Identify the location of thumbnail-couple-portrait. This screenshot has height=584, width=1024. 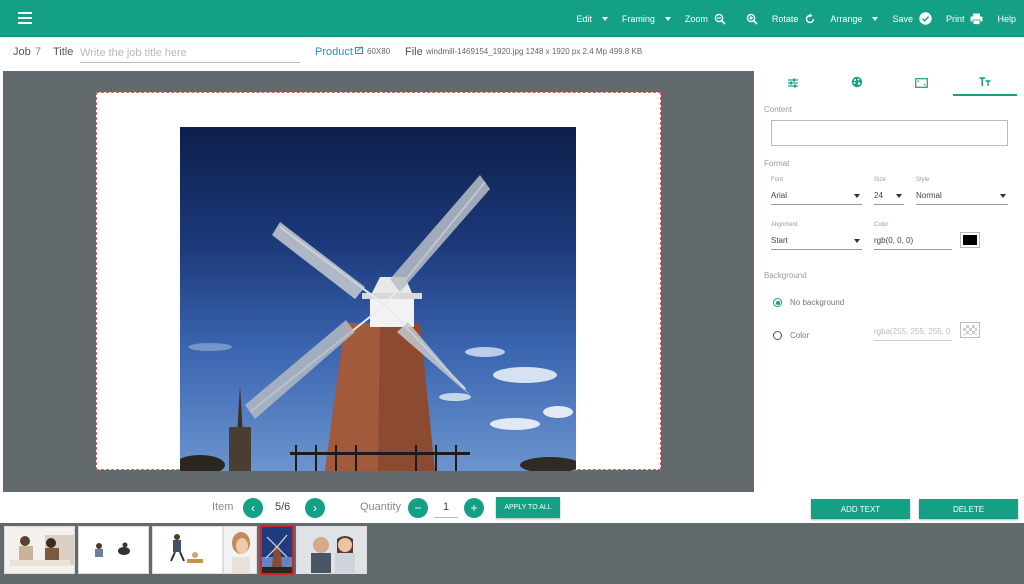
(331, 550).